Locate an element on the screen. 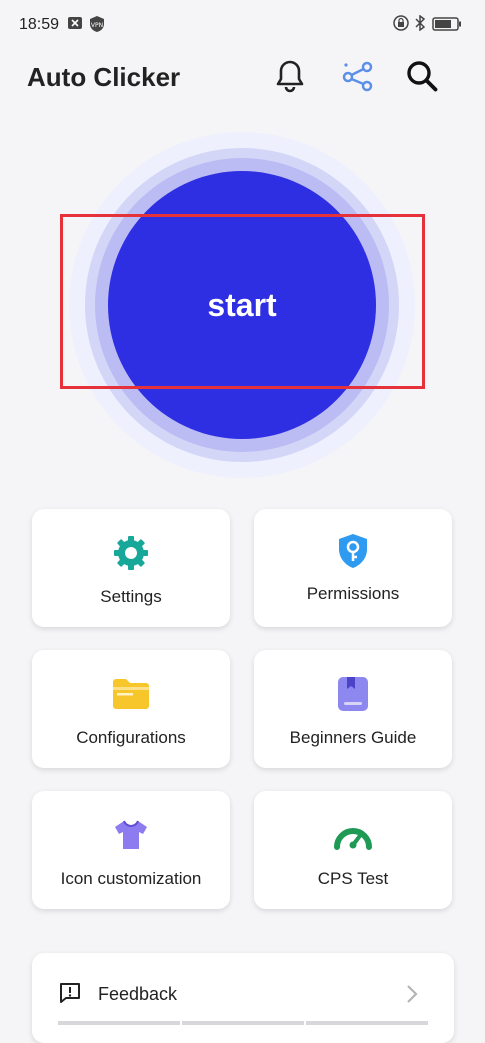  page-title: Auto Clicker is located at coordinates (104, 77).